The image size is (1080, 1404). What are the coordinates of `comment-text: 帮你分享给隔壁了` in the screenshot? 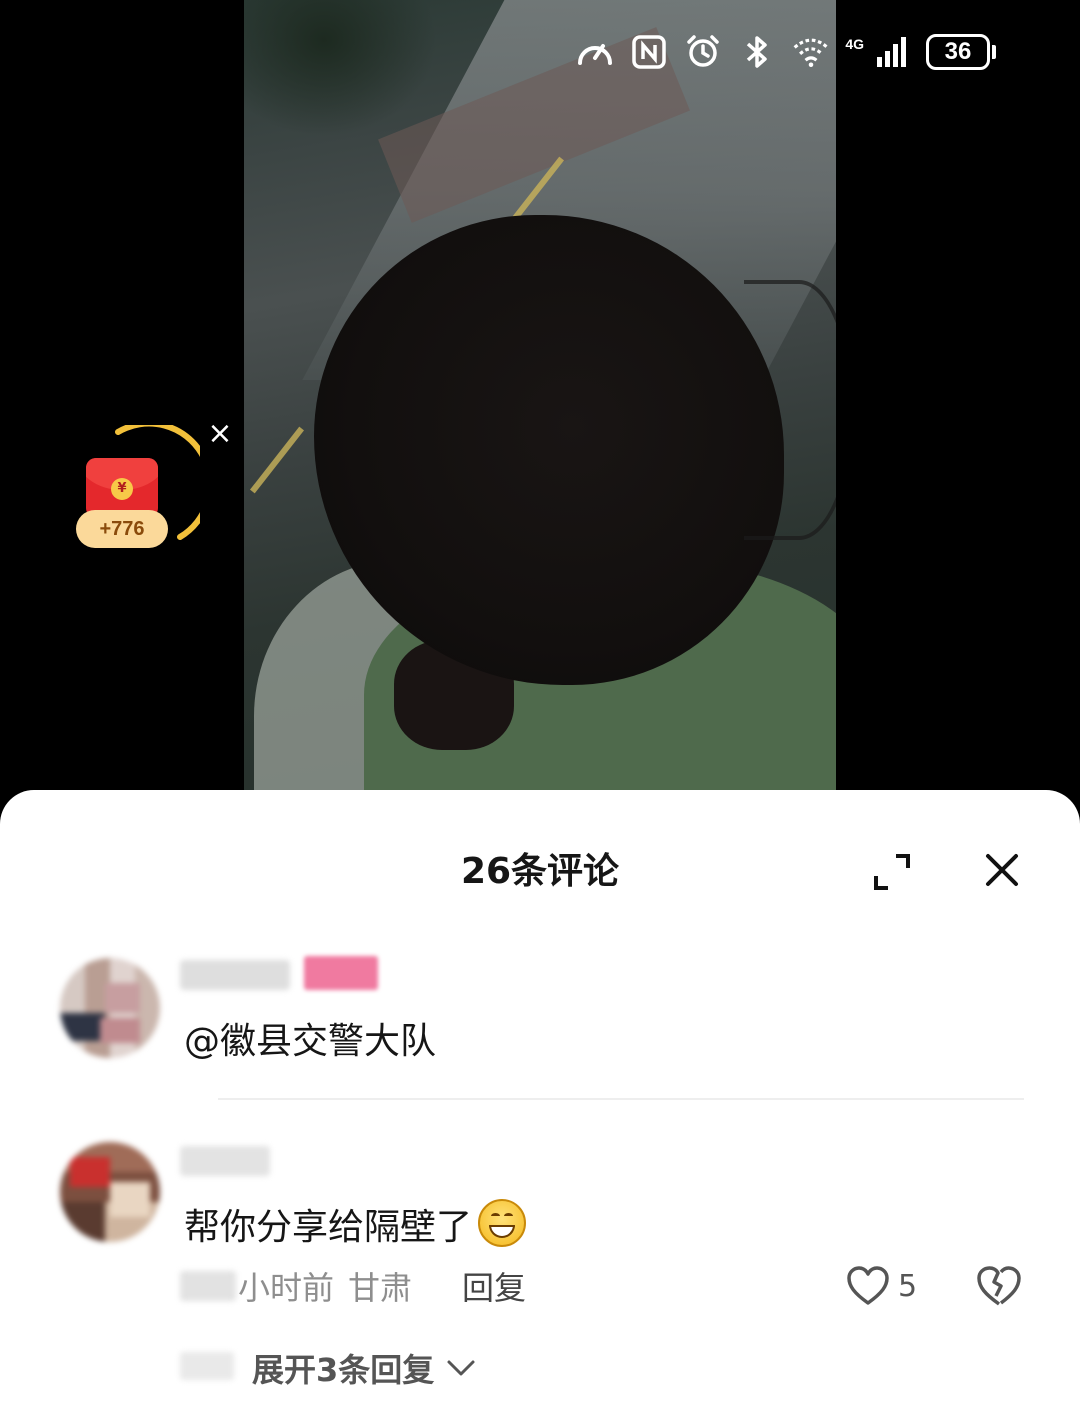 It's located at (355, 1224).